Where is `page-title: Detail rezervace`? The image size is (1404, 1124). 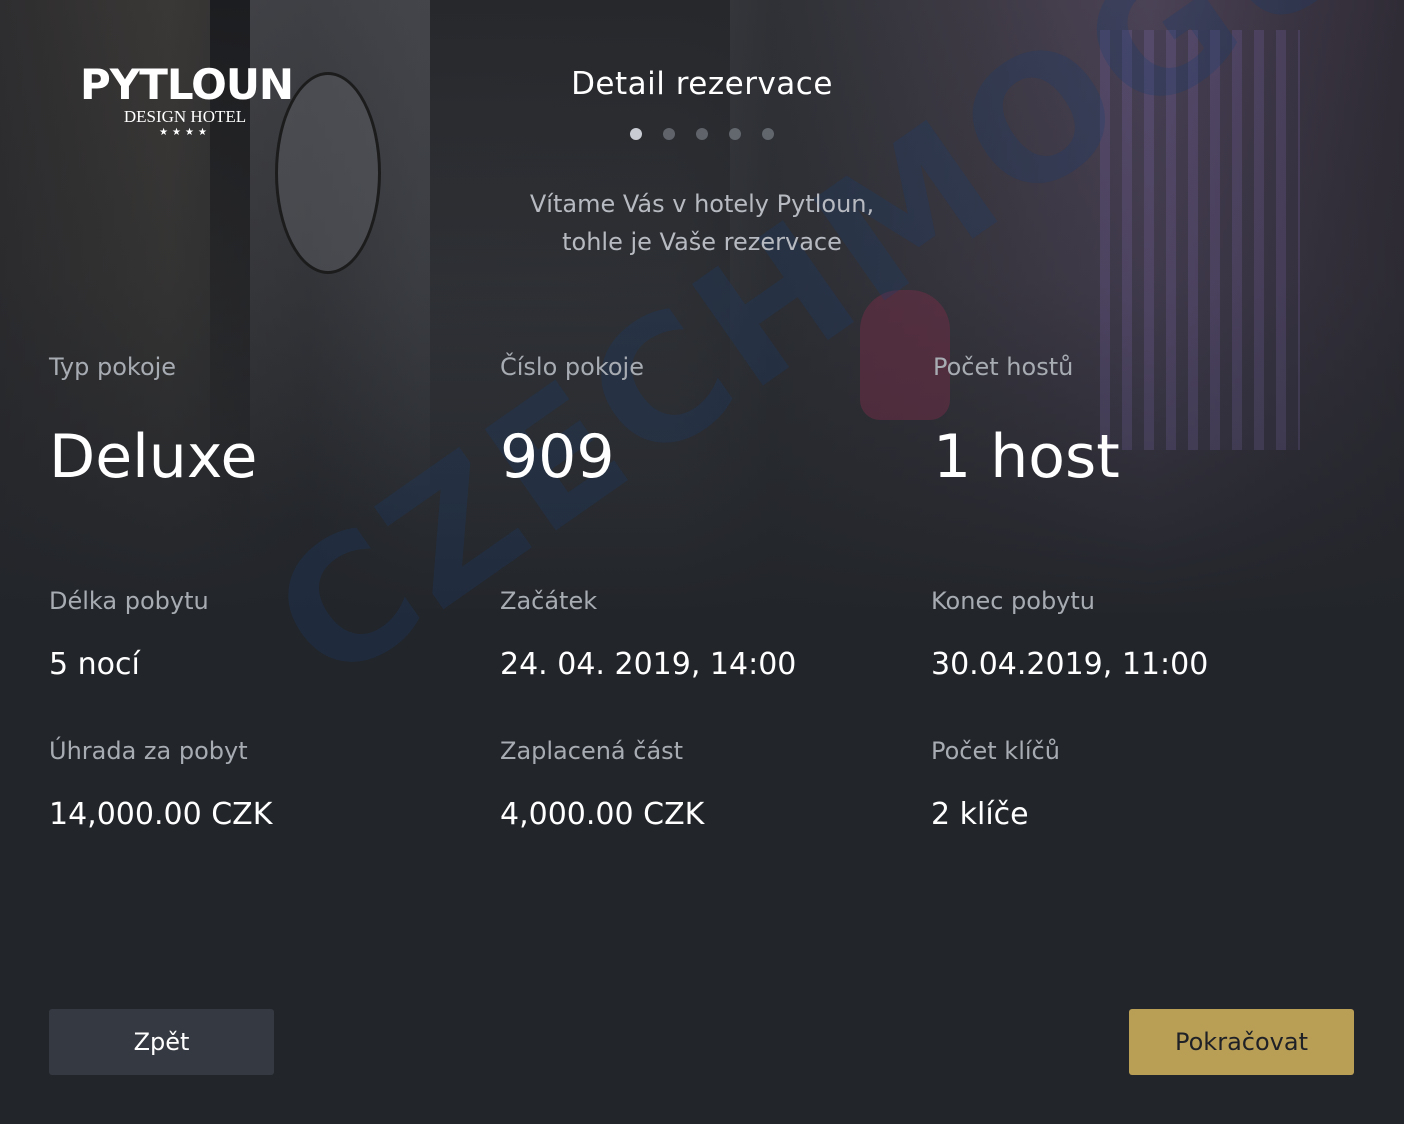 page-title: Detail rezervace is located at coordinates (702, 84).